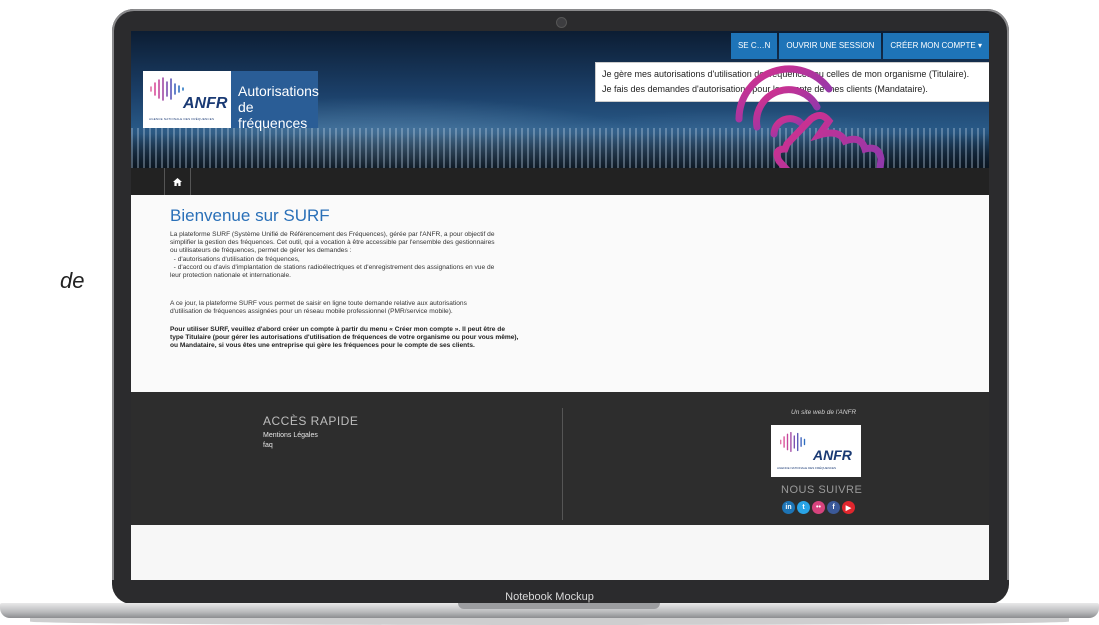 The image size is (1099, 625). I want to click on logo-subtitle: AGENCE NATIONALE DES FRÉQUENCES, so click(182, 119).